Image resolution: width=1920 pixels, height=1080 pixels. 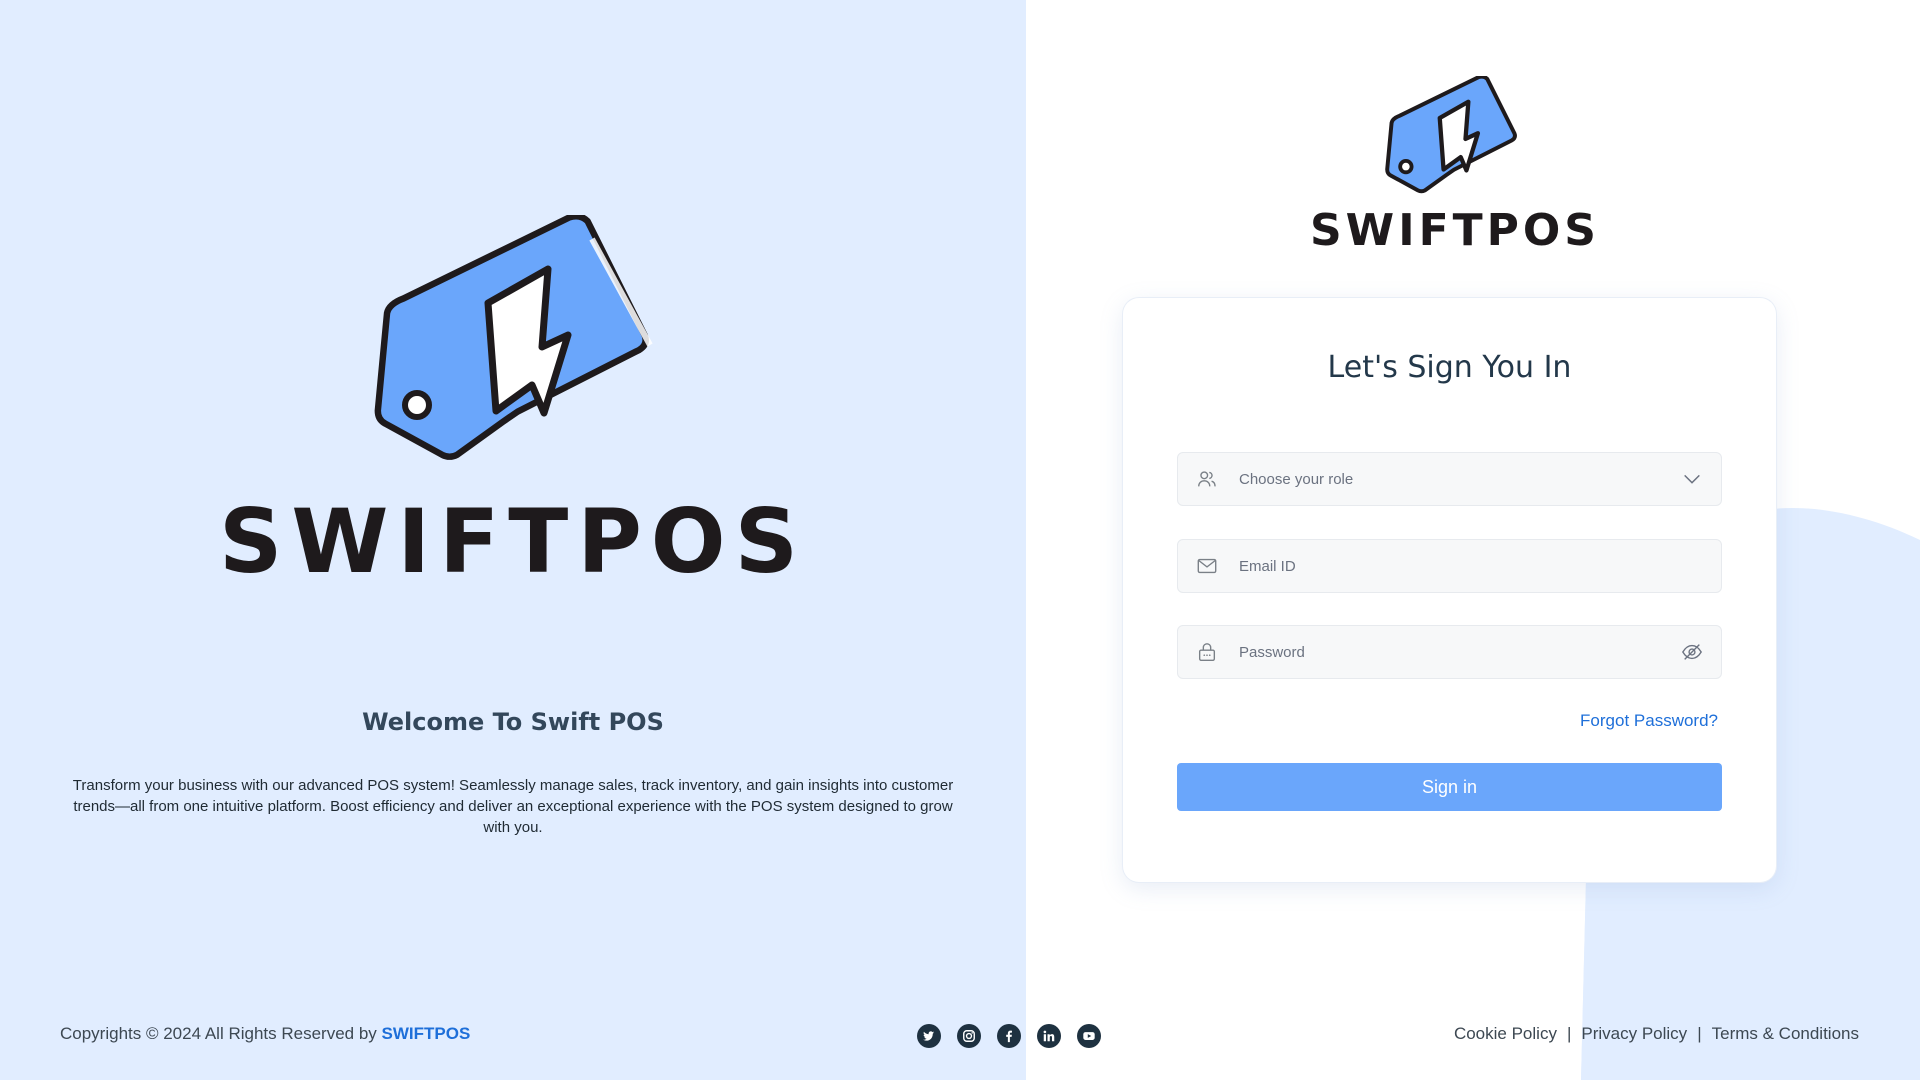 What do you see at coordinates (929, 1036) in the screenshot?
I see `twitter-icon` at bounding box center [929, 1036].